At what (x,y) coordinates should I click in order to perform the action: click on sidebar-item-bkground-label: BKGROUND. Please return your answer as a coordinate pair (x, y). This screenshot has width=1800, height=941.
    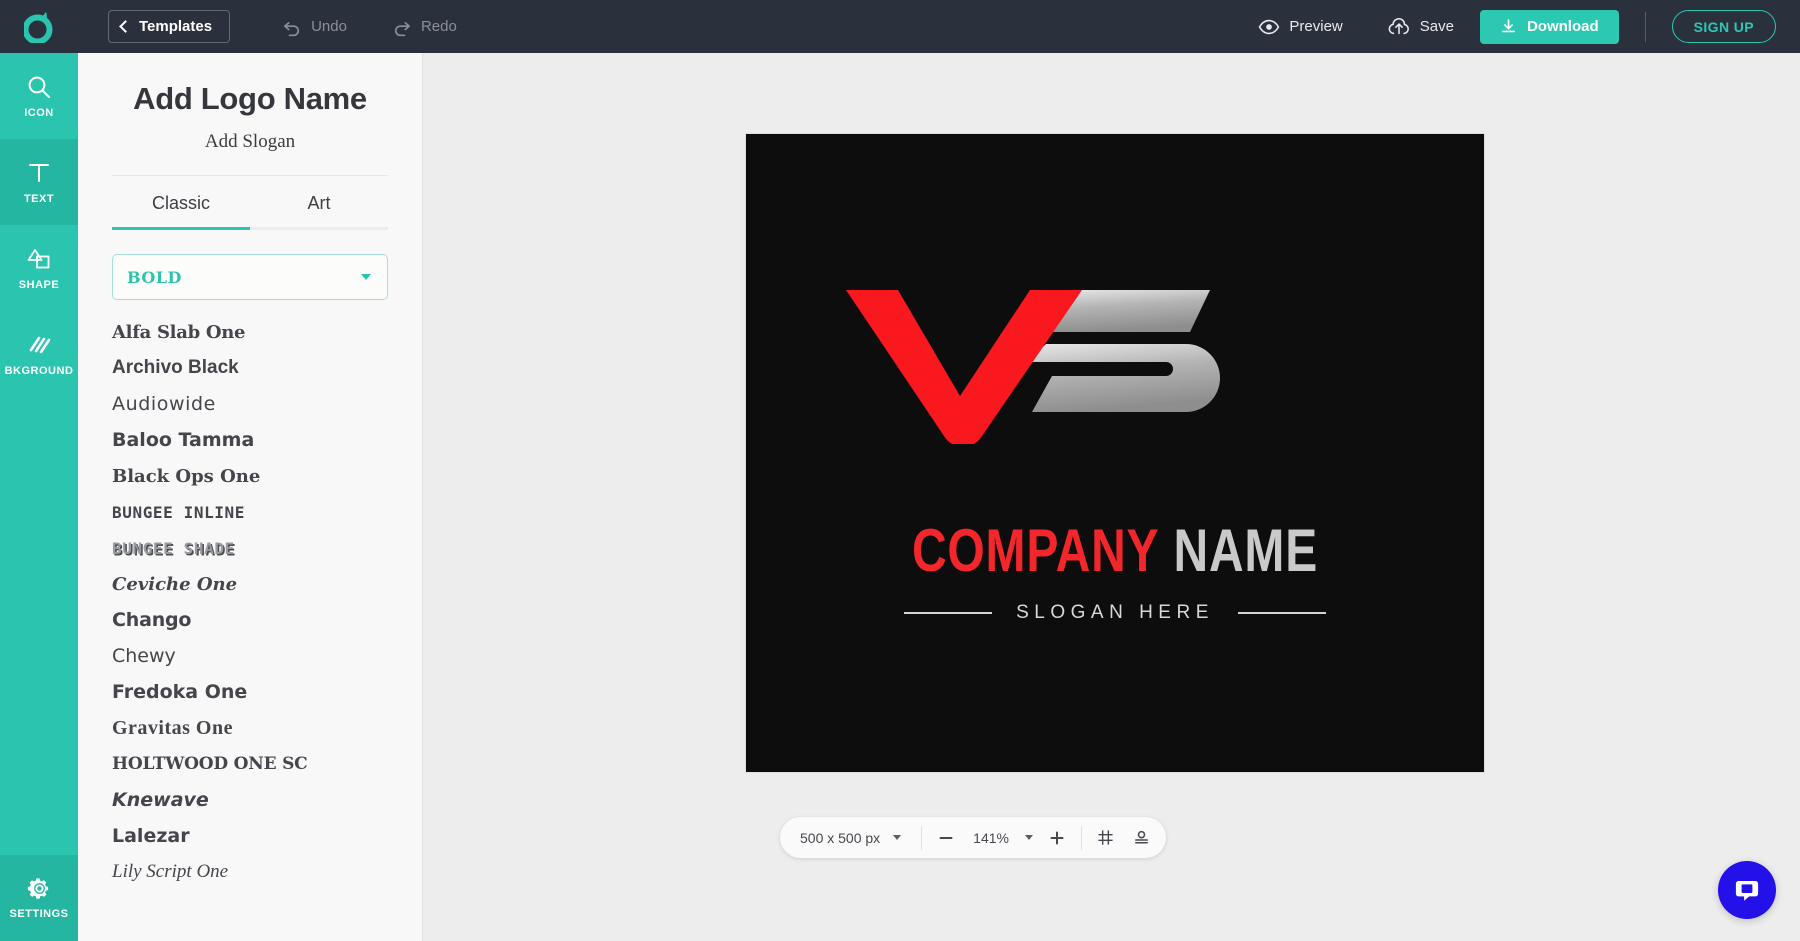
    Looking at the image, I should click on (39, 370).